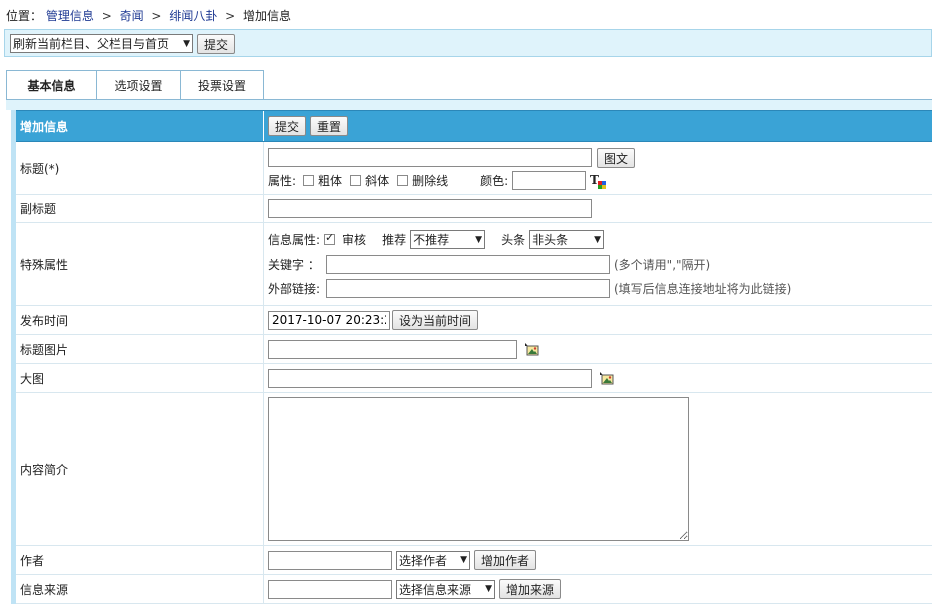  I want to click on italic-label: 斜体, so click(377, 181).